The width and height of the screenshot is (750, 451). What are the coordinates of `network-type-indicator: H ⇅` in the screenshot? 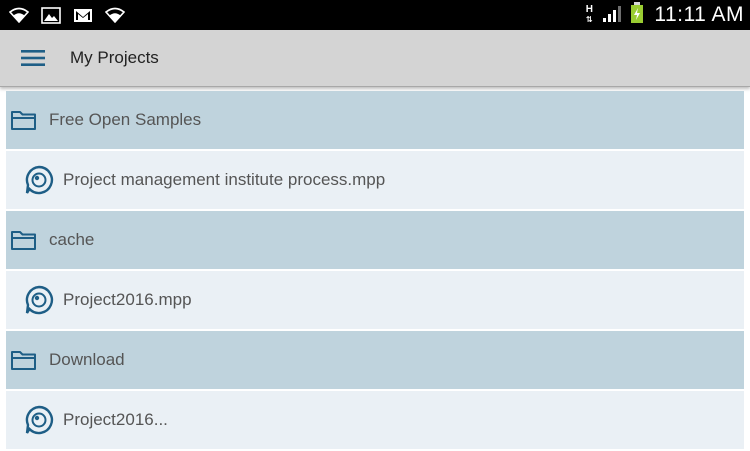 It's located at (589, 15).